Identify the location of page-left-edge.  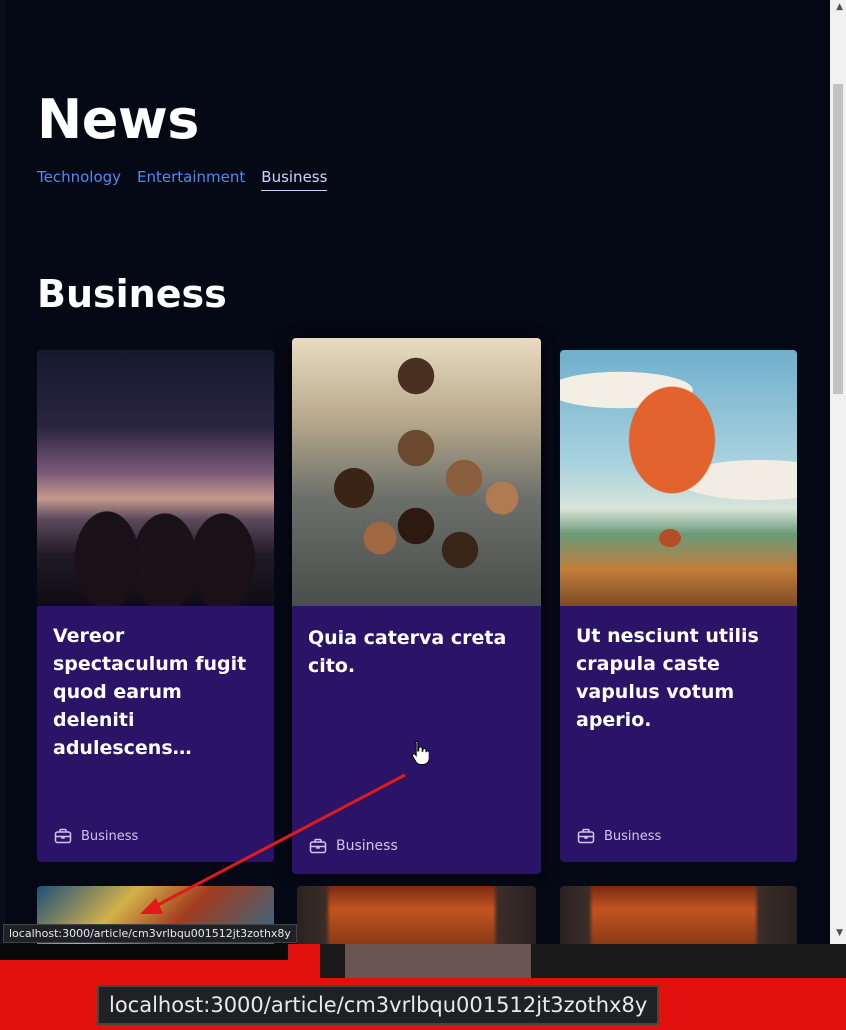
(2, 472).